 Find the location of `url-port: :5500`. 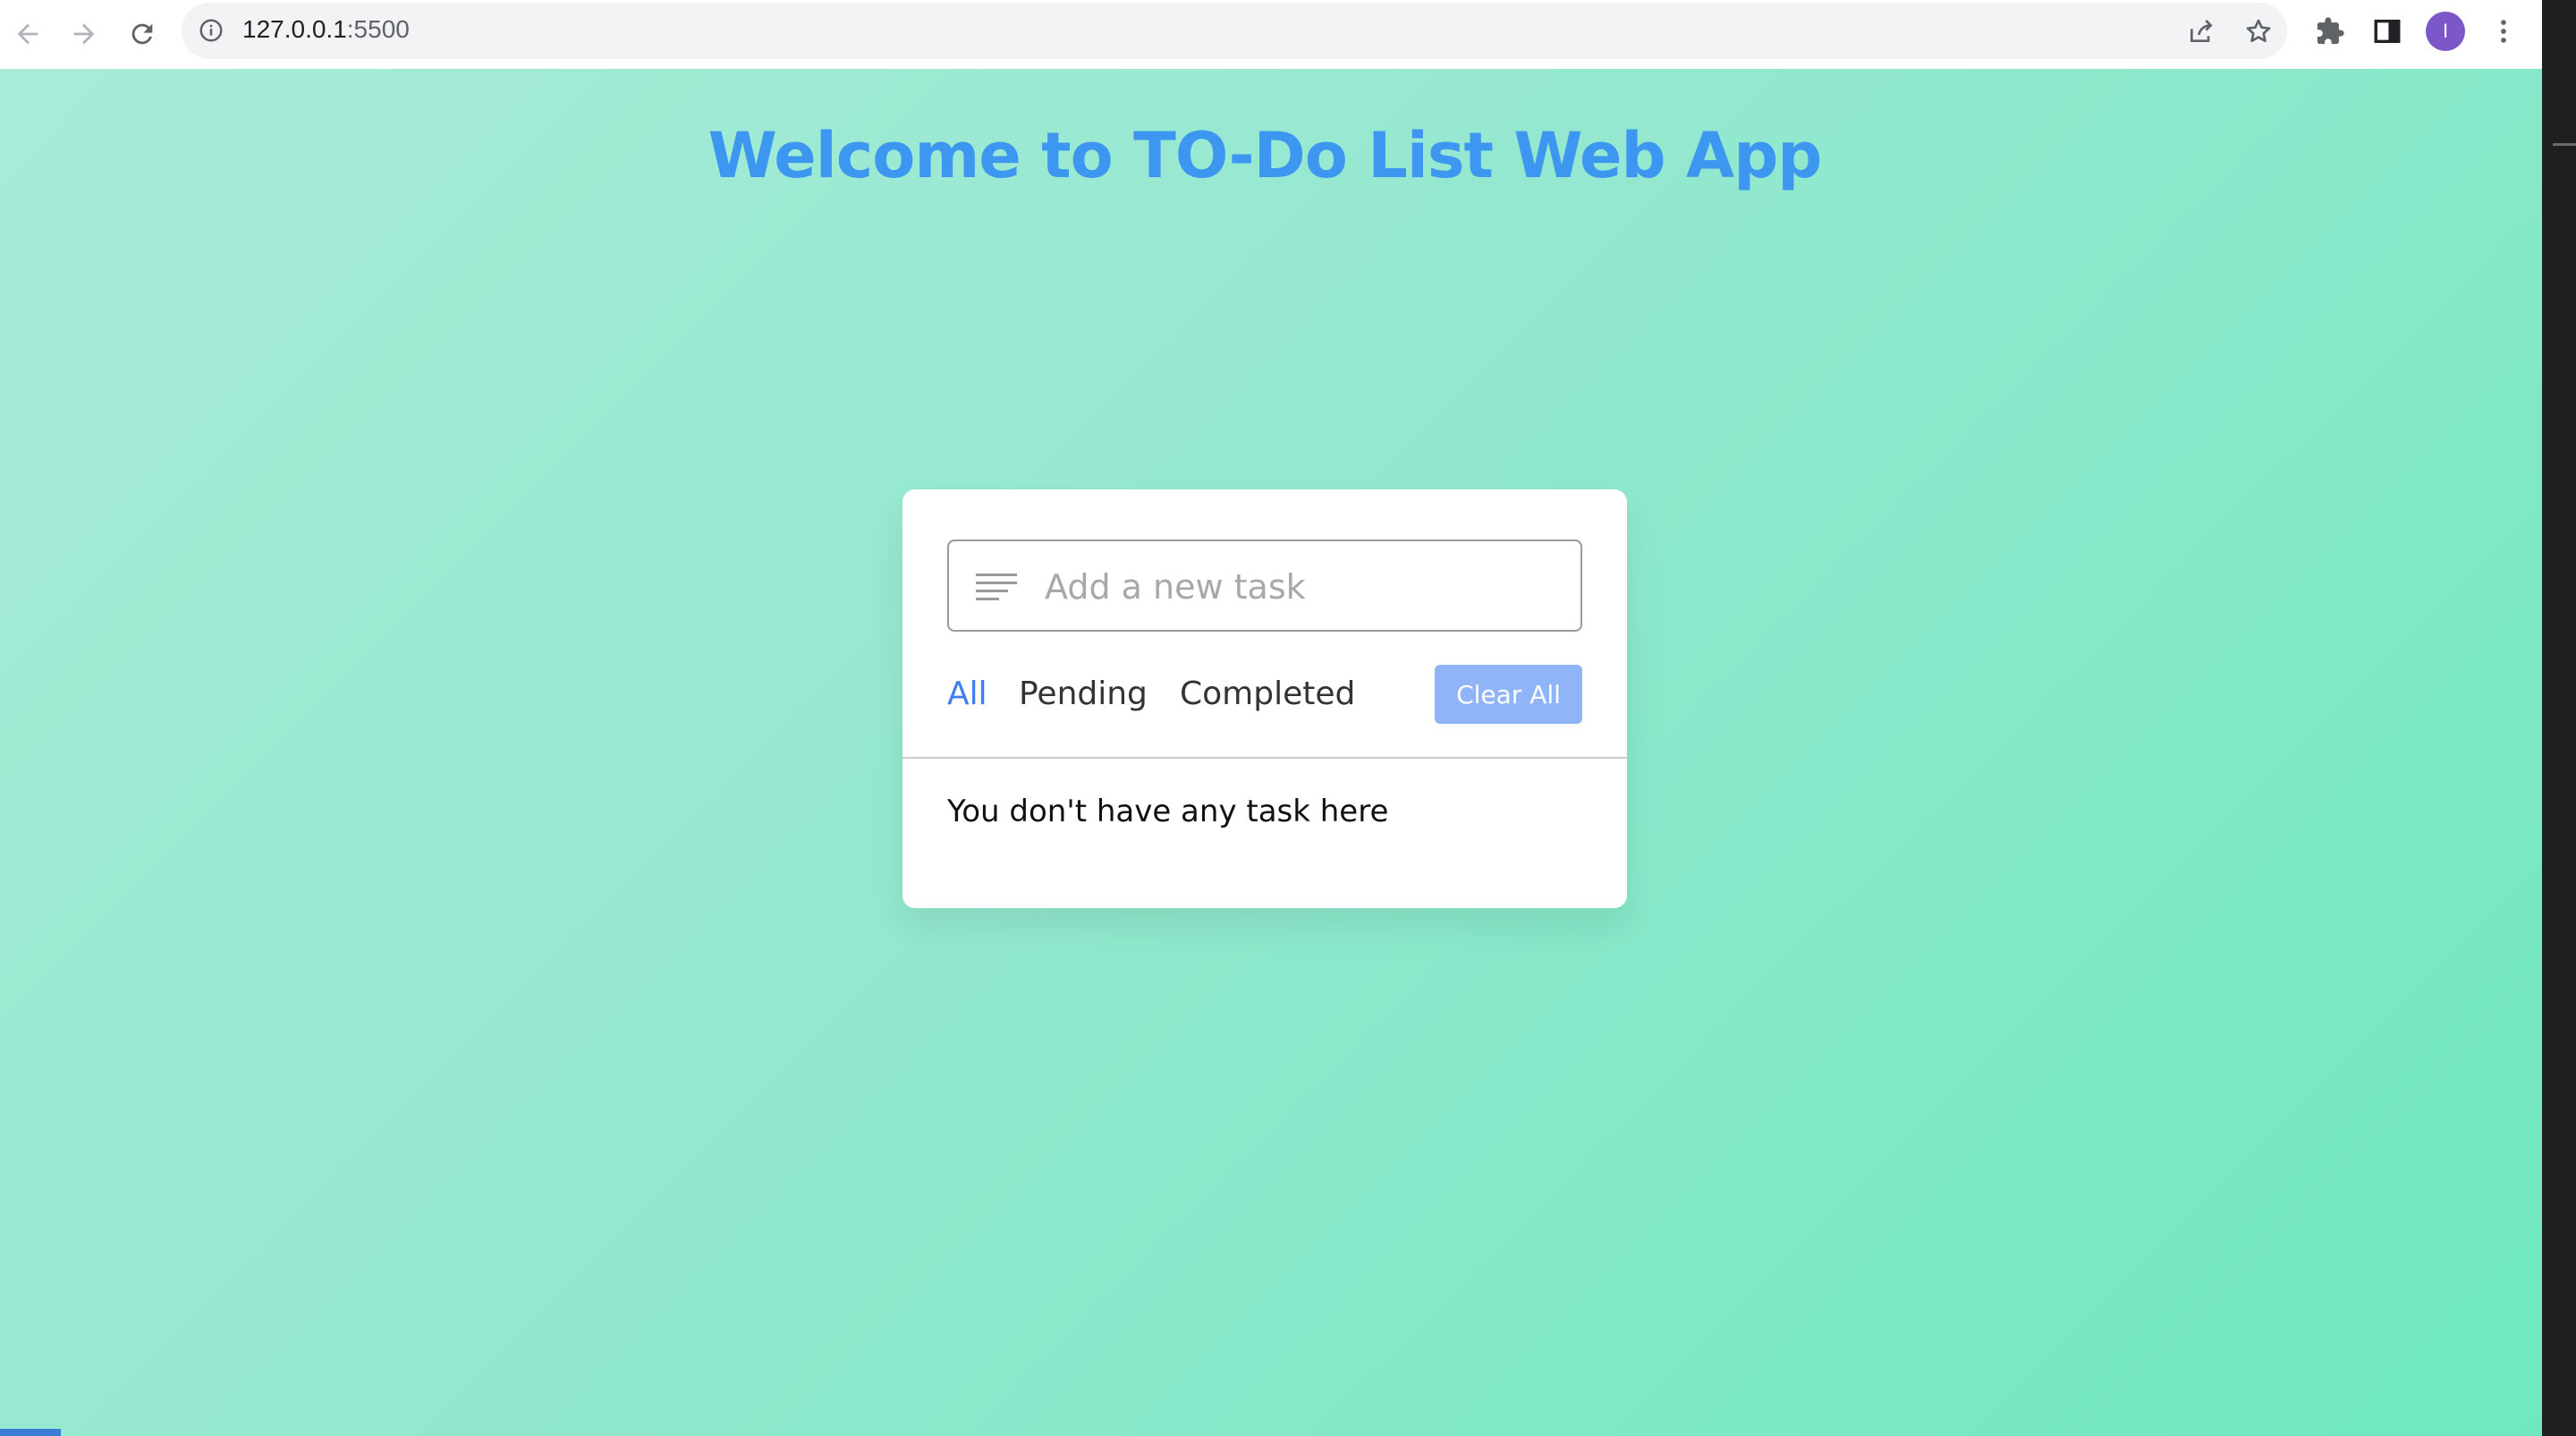

url-port: :5500 is located at coordinates (378, 29).